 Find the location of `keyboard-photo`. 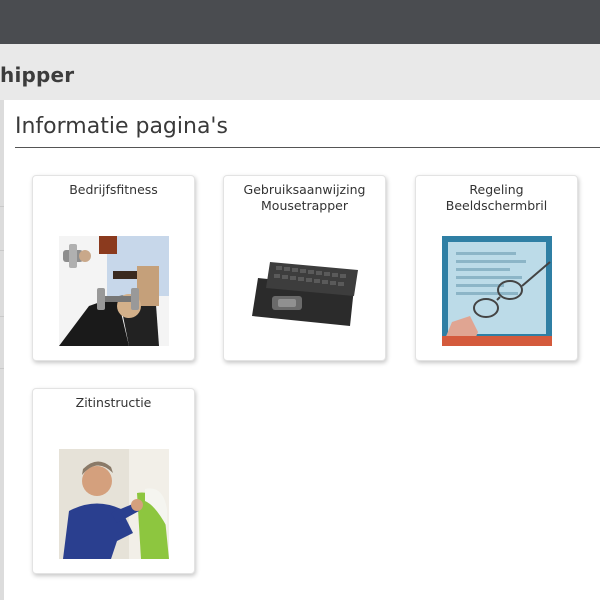

keyboard-photo is located at coordinates (305, 291).